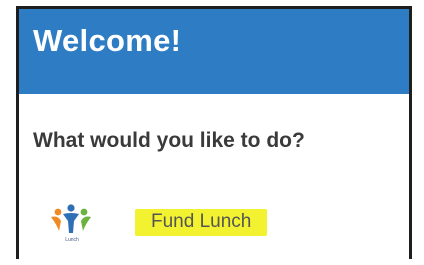 This screenshot has width=424, height=265. What do you see at coordinates (201, 222) in the screenshot?
I see `fund-lunch-button: Fund Lunch` at bounding box center [201, 222].